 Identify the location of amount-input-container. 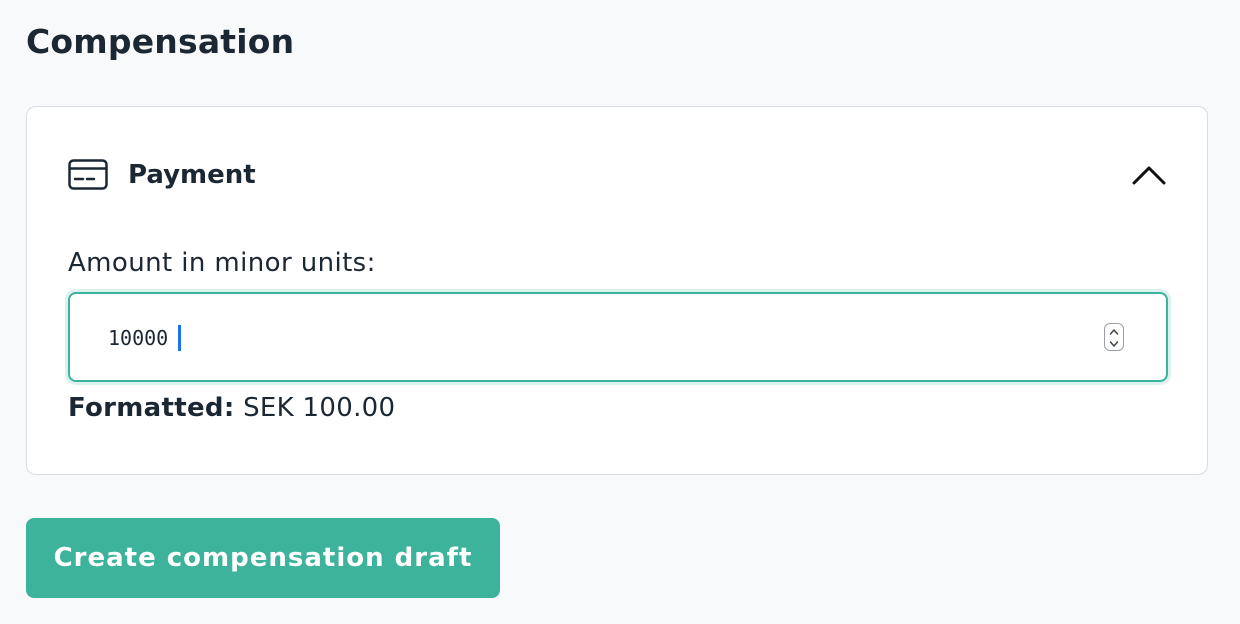
(618, 337).